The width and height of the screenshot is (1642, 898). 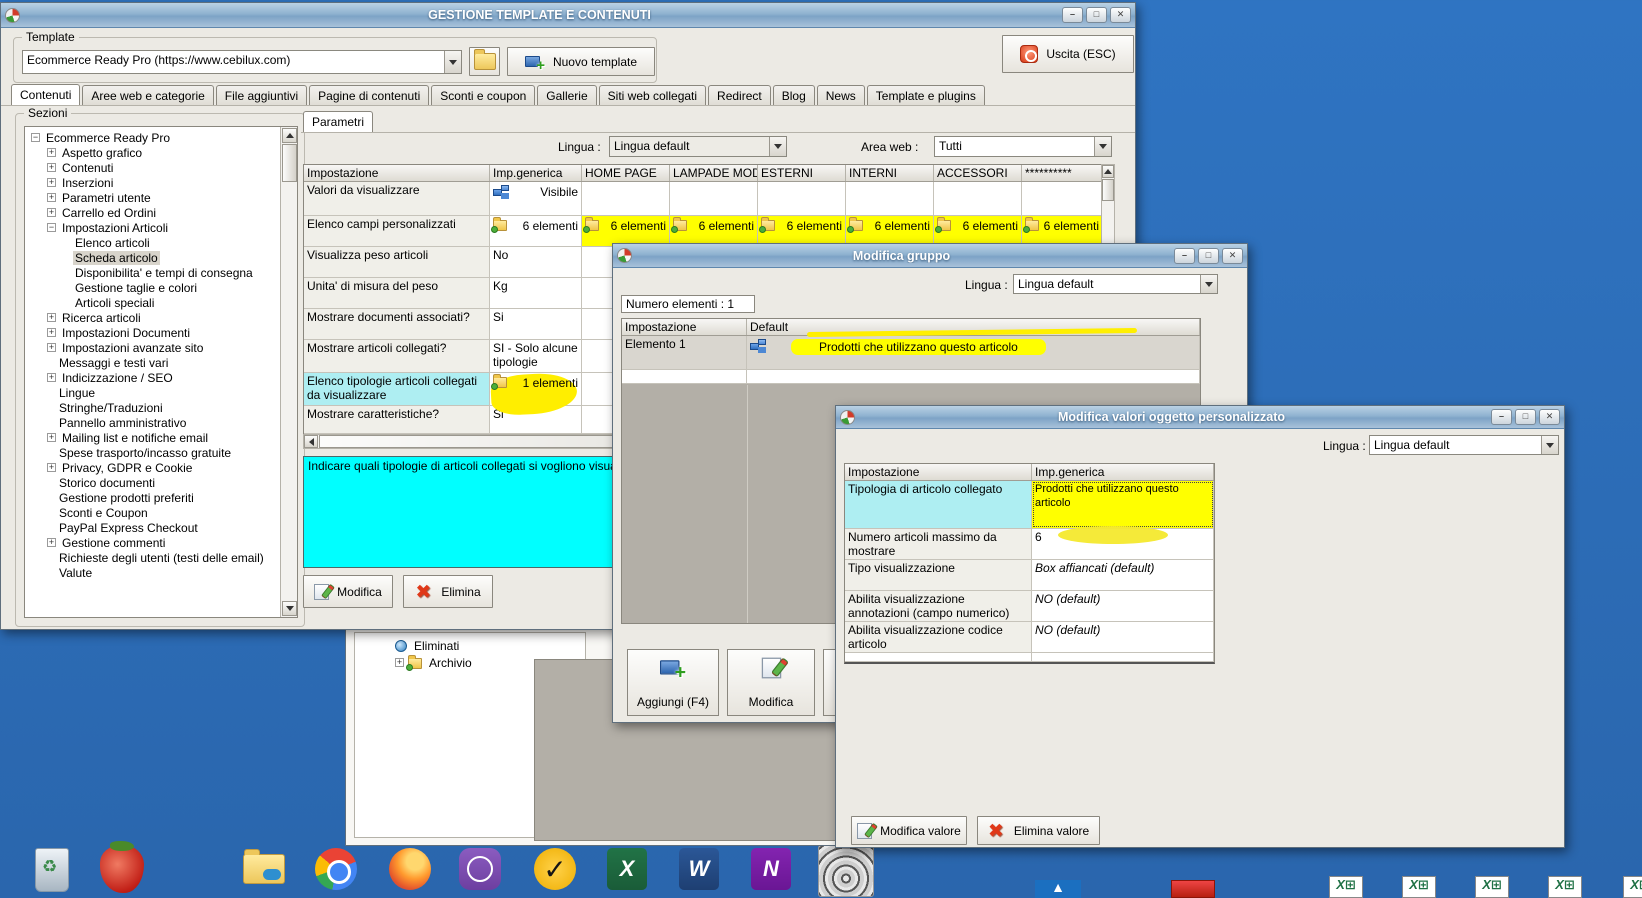 I want to click on tree-item: Articoli speciali, so click(x=153, y=302).